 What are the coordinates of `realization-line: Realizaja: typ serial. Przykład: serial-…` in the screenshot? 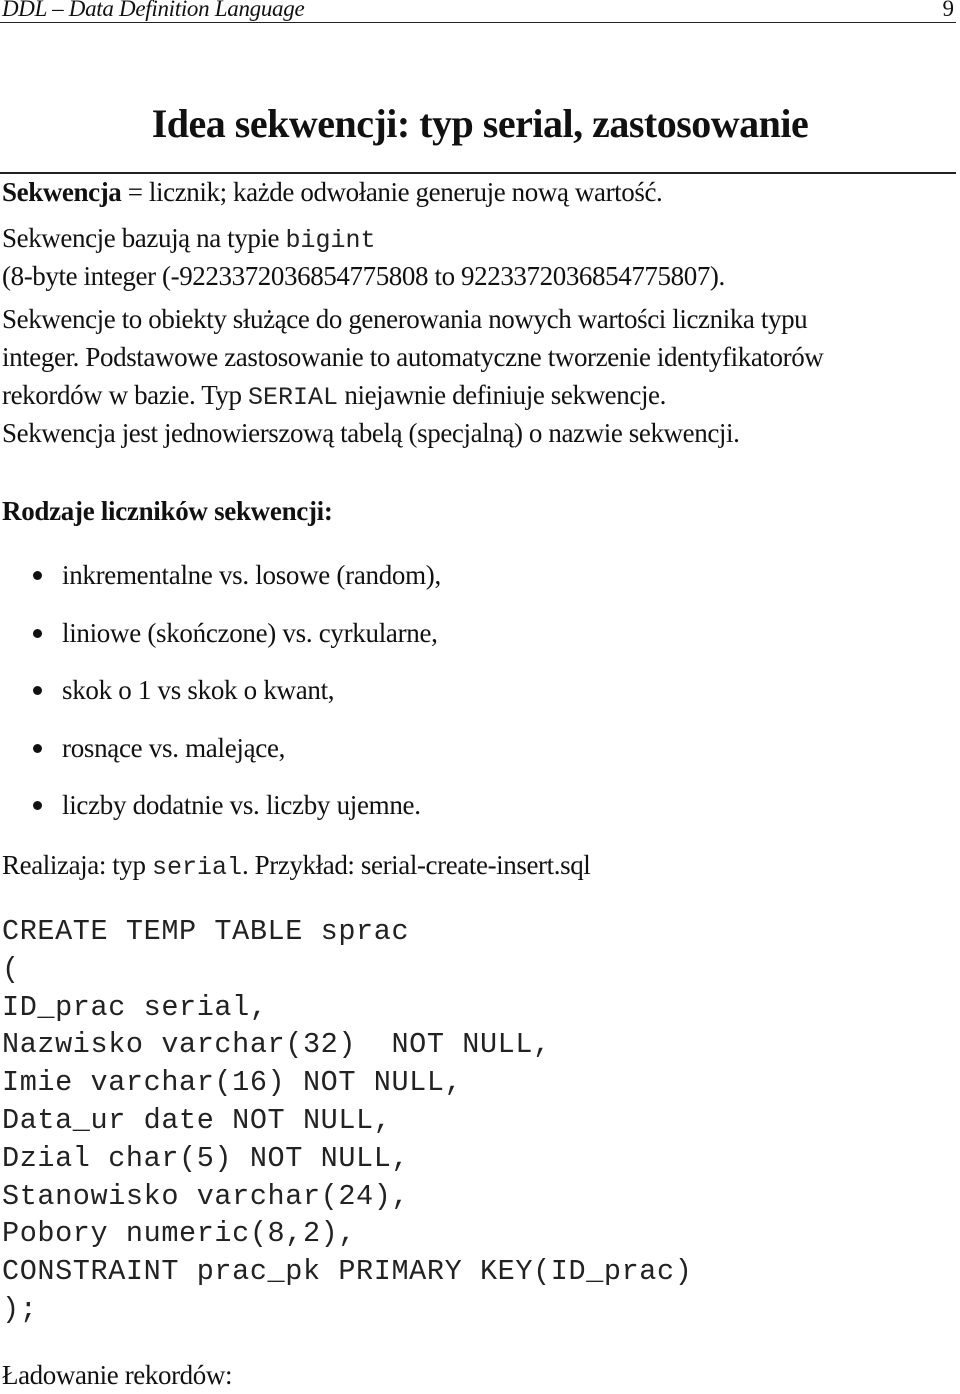 It's located at (296, 866).